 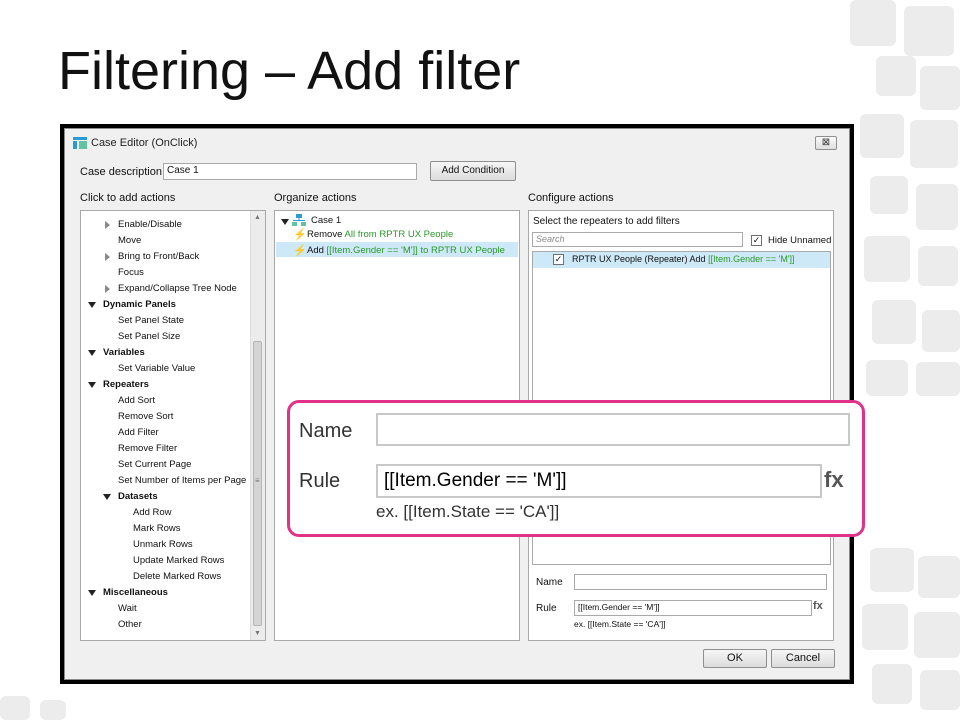 What do you see at coordinates (257, 425) in the screenshot?
I see `actions-scrollbar: ▲ ≡ ▼` at bounding box center [257, 425].